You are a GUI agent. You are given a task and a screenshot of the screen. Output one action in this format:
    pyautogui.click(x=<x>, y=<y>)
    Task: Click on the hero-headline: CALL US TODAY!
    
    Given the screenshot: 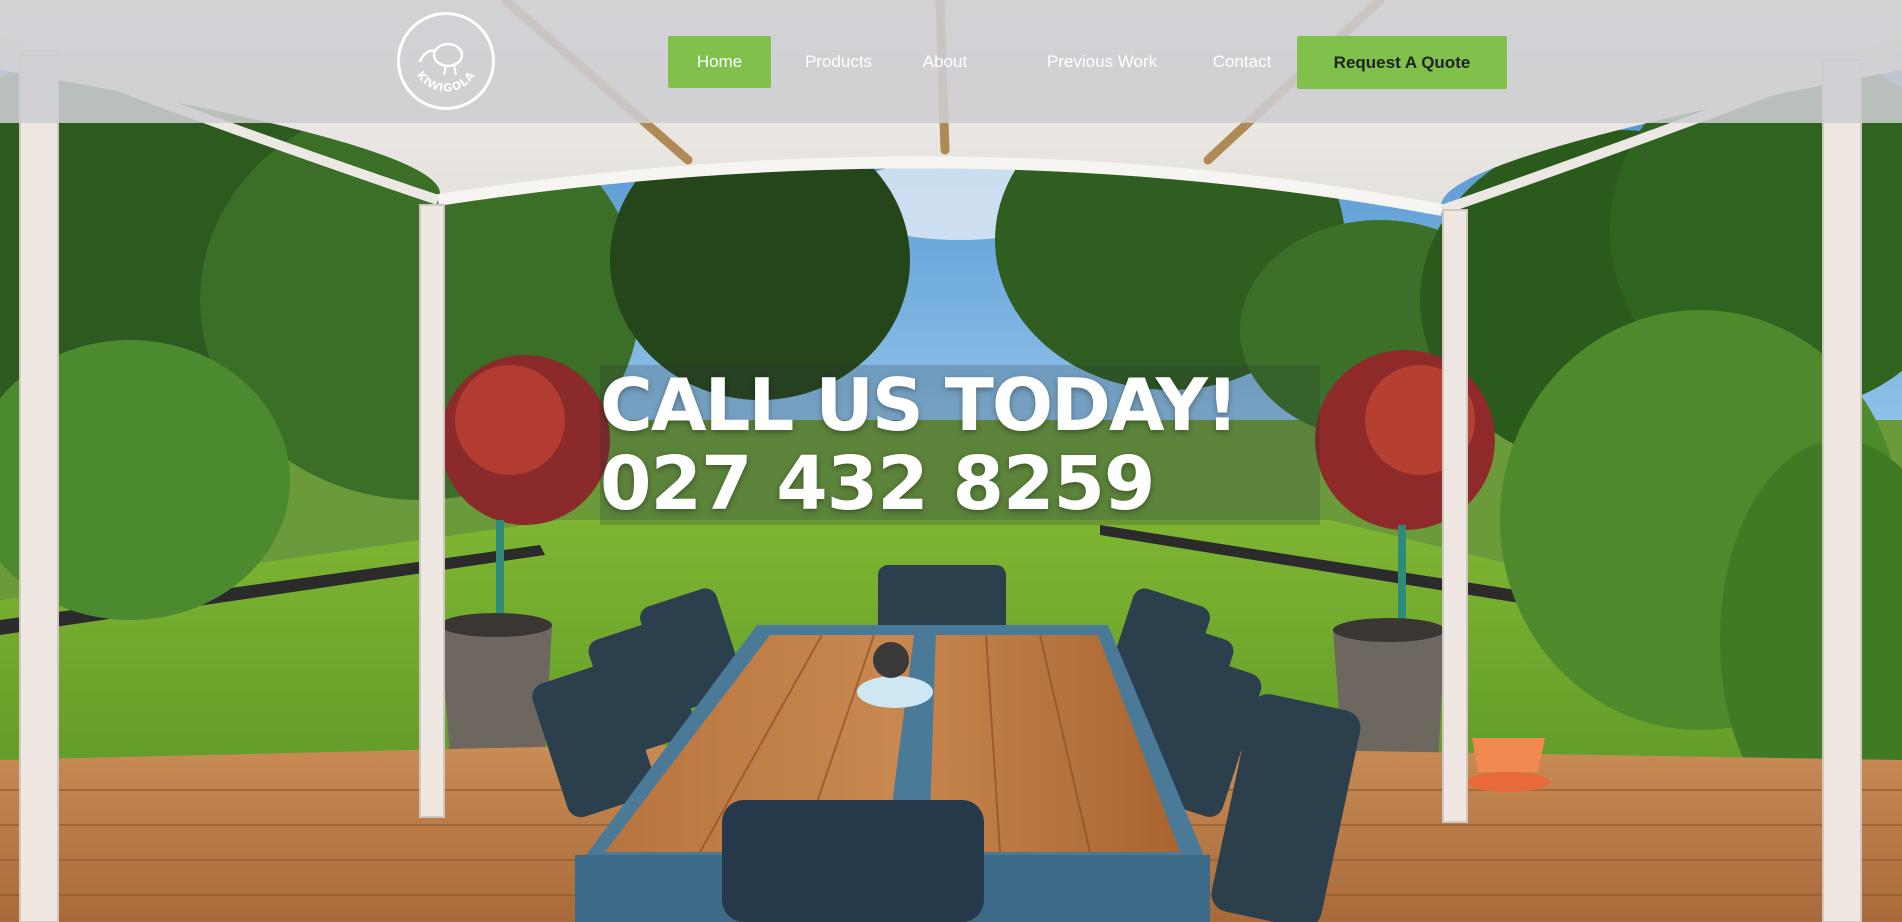 What is the action you would take?
    pyautogui.click(x=919, y=405)
    